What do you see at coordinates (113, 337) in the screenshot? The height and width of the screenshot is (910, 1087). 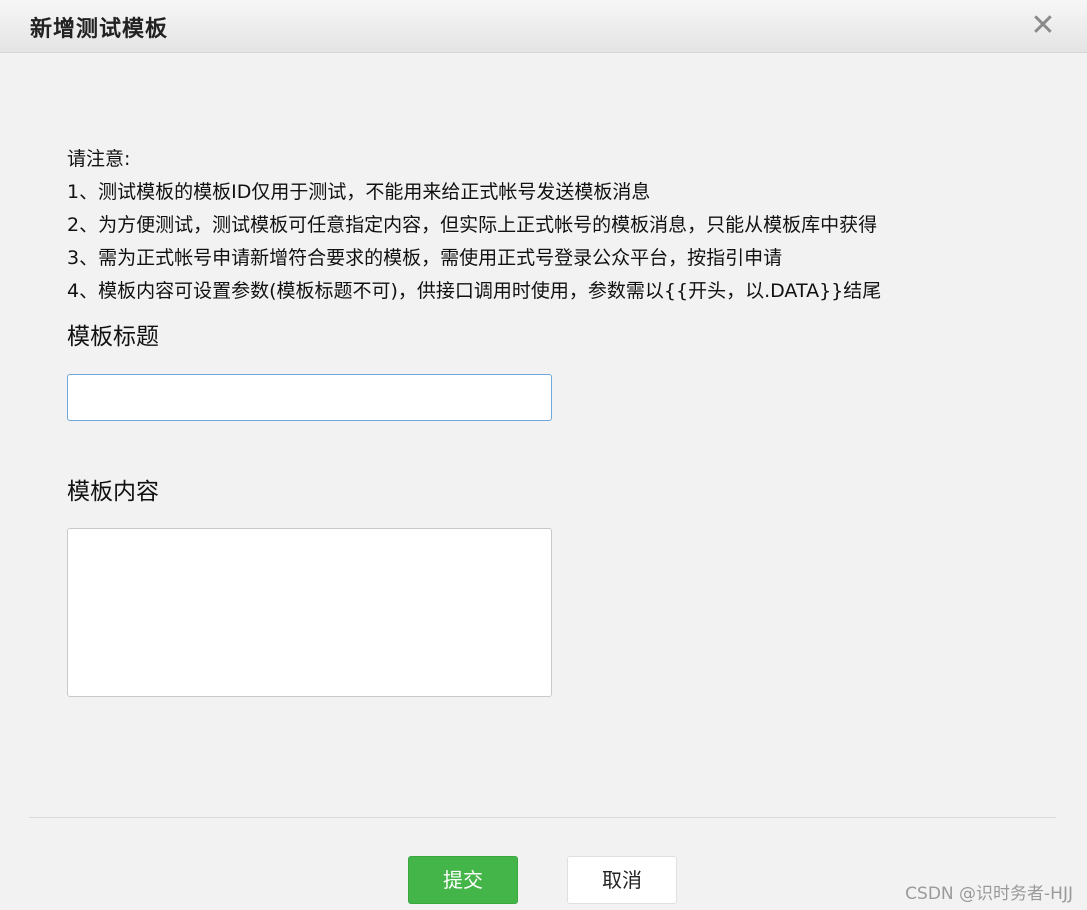 I see `template-title-label: 模板标题` at bounding box center [113, 337].